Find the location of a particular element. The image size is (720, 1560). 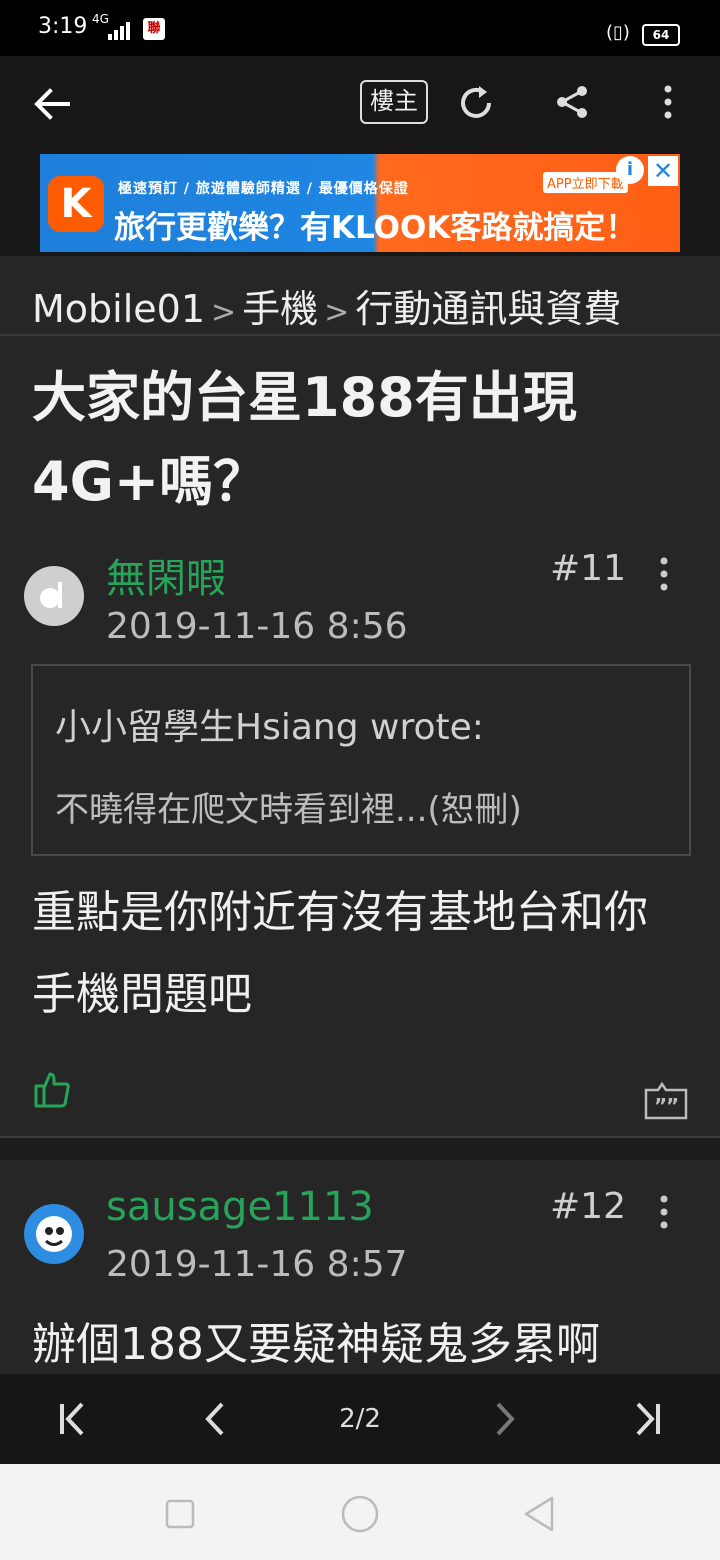

last-page-icon is located at coordinates (648, 1419).